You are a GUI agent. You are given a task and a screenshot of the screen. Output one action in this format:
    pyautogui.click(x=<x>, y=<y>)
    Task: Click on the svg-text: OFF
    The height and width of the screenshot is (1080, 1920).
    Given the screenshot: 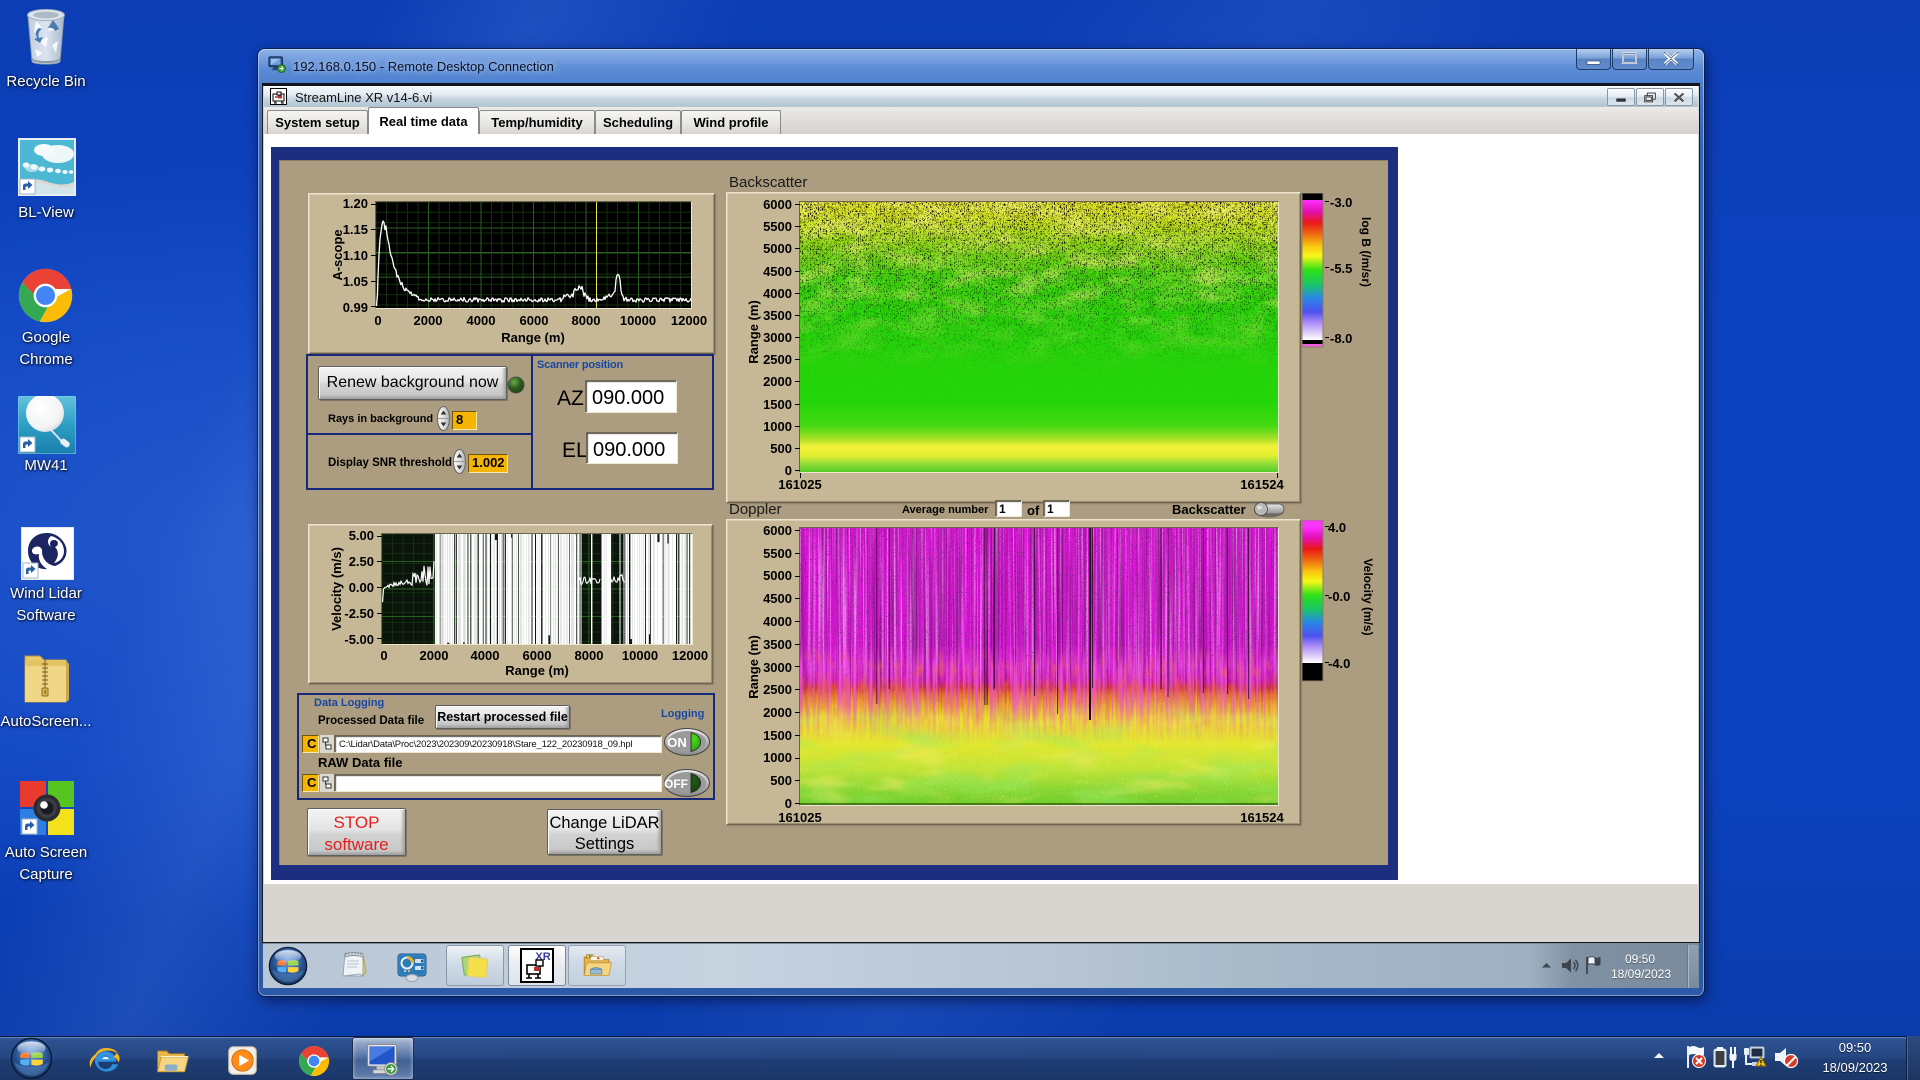 What is the action you would take?
    pyautogui.click(x=676, y=784)
    